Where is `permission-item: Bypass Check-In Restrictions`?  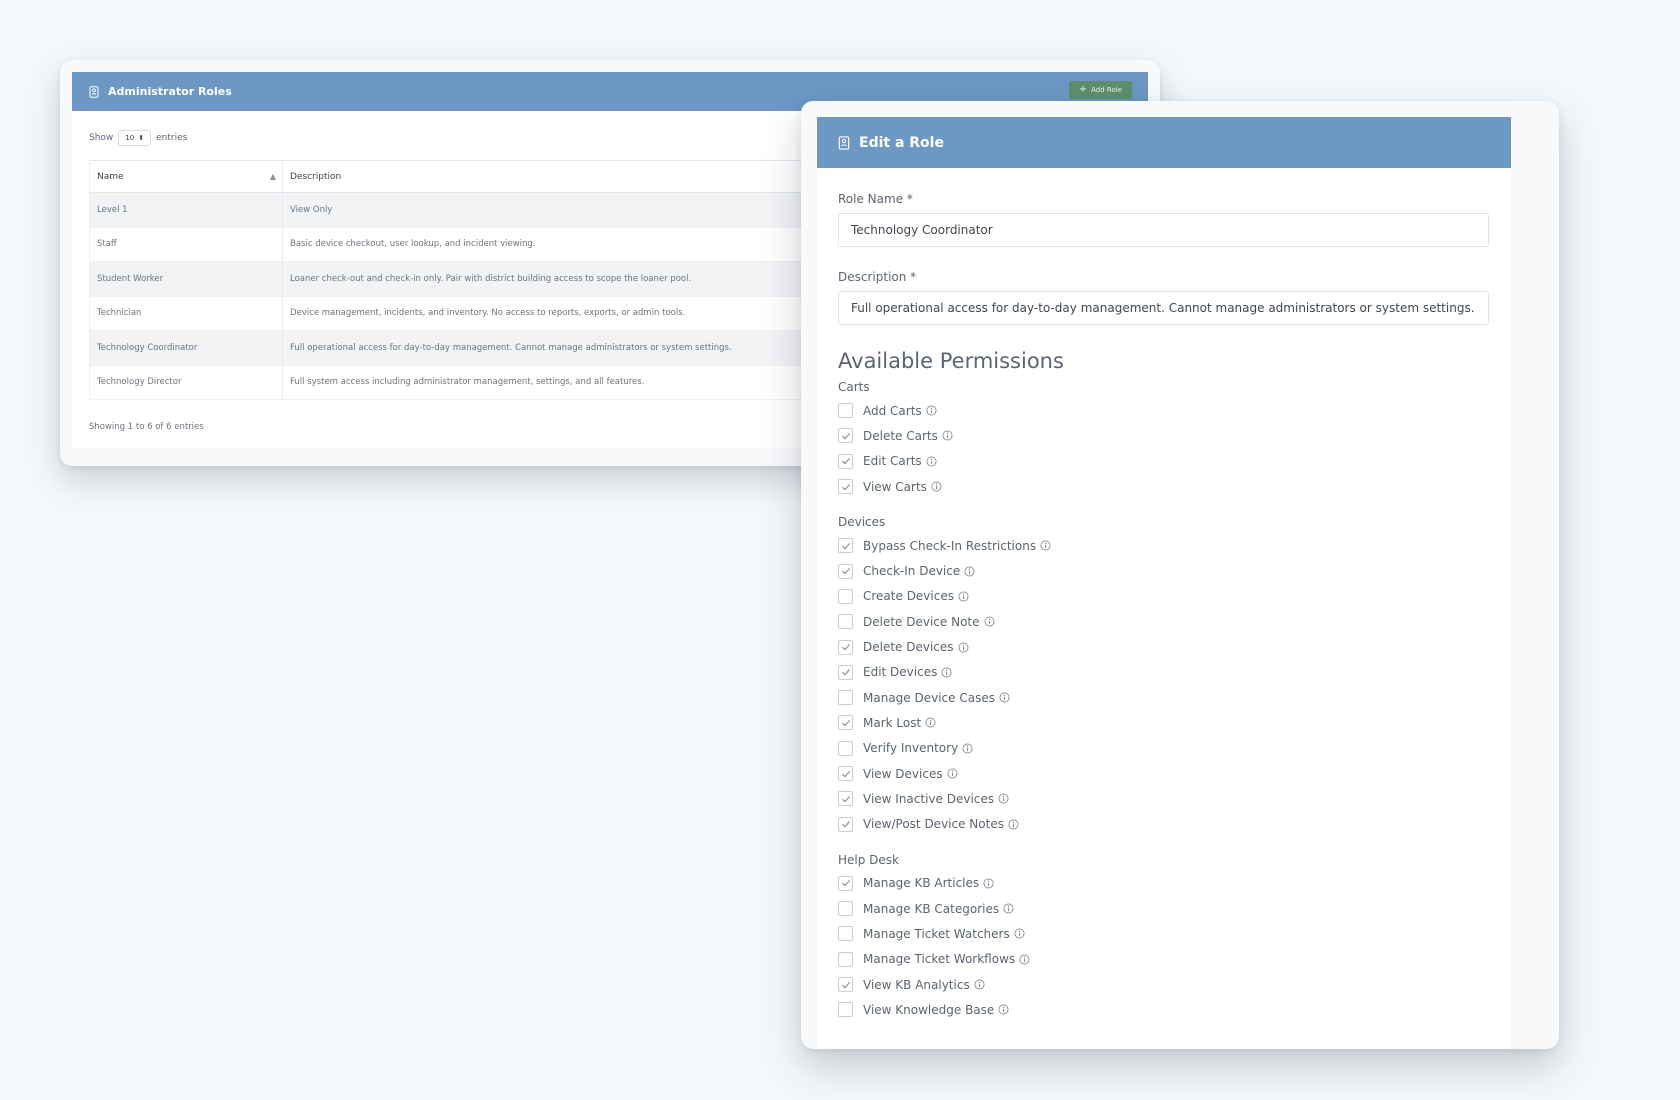 permission-item: Bypass Check-In Restrictions is located at coordinates (1164, 545).